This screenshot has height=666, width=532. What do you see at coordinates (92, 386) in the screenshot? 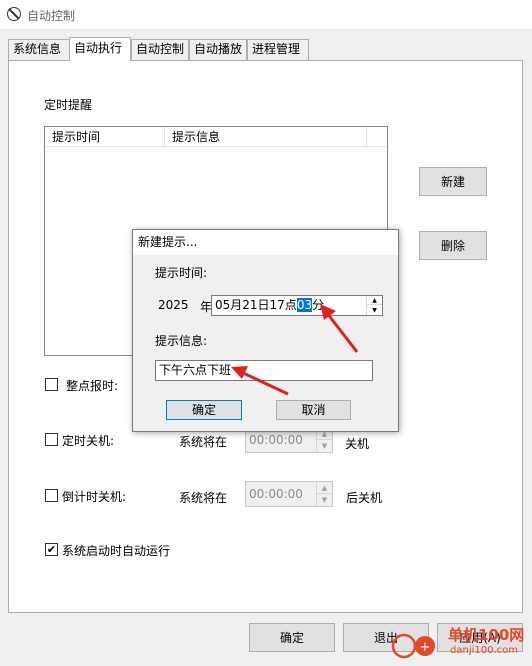
I see `hourly-chime-label: 整点报时:` at bounding box center [92, 386].